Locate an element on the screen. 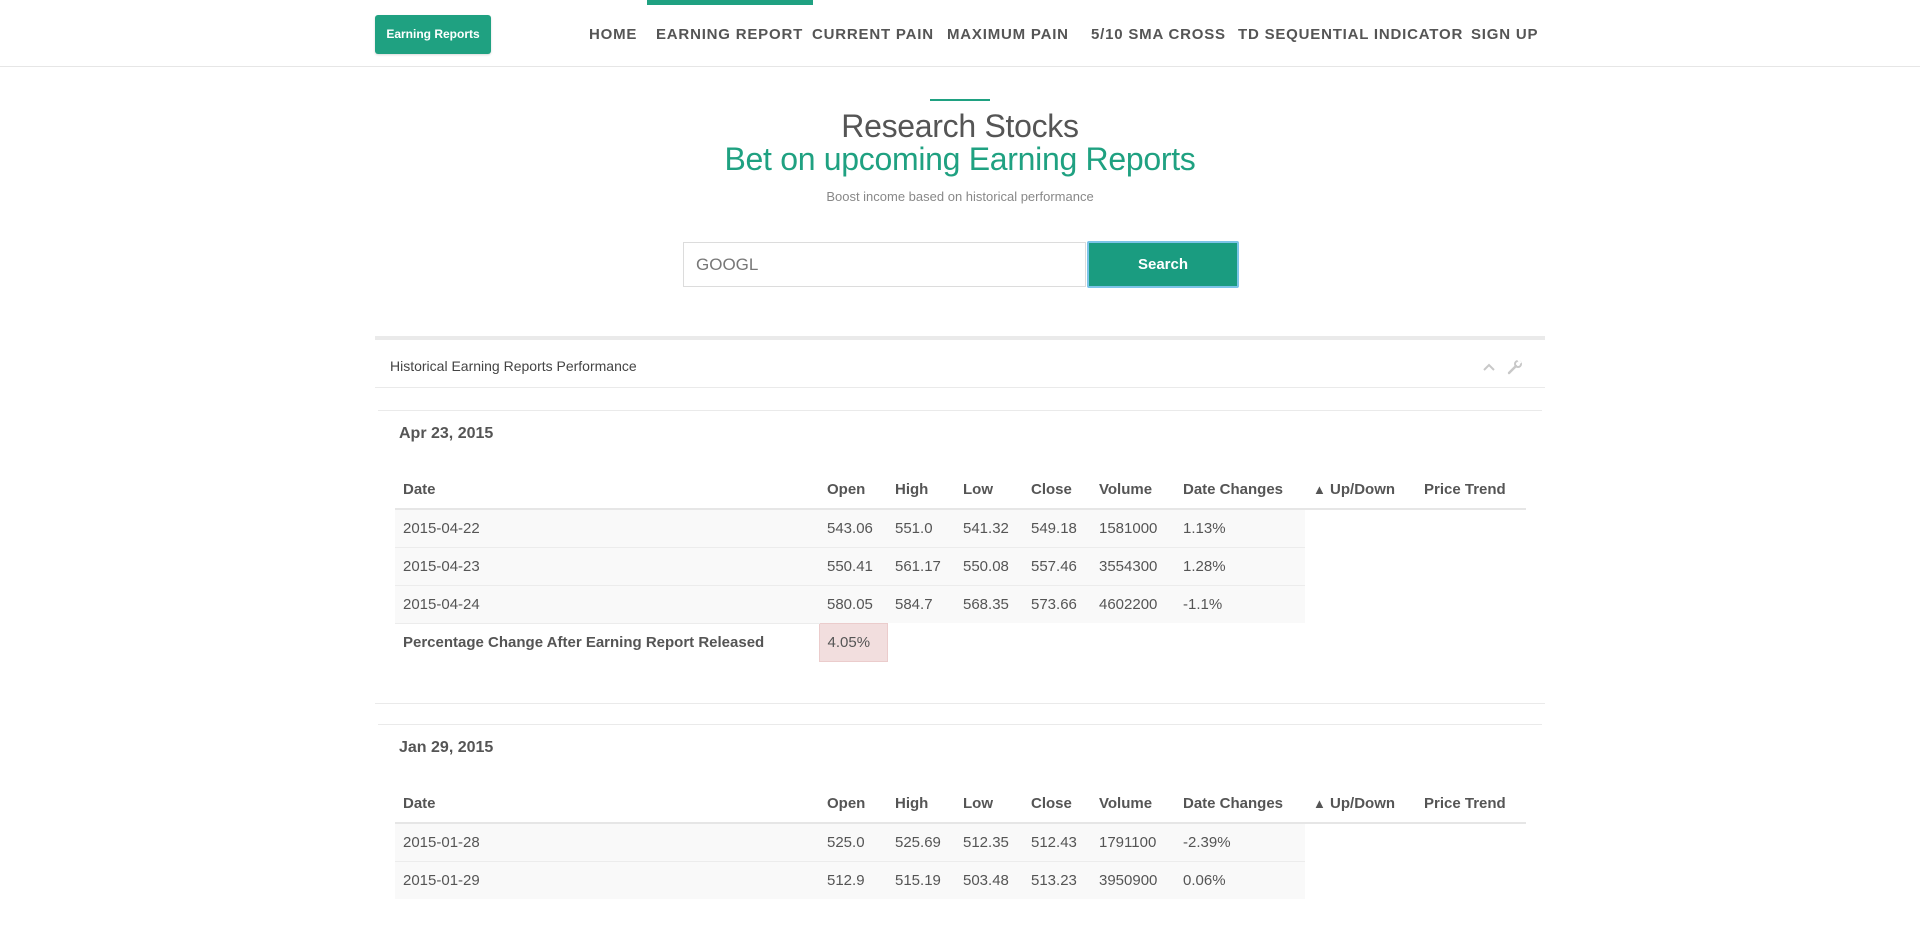 This screenshot has width=1920, height=944. cell-date: 2015-04-22 is located at coordinates (607, 527).